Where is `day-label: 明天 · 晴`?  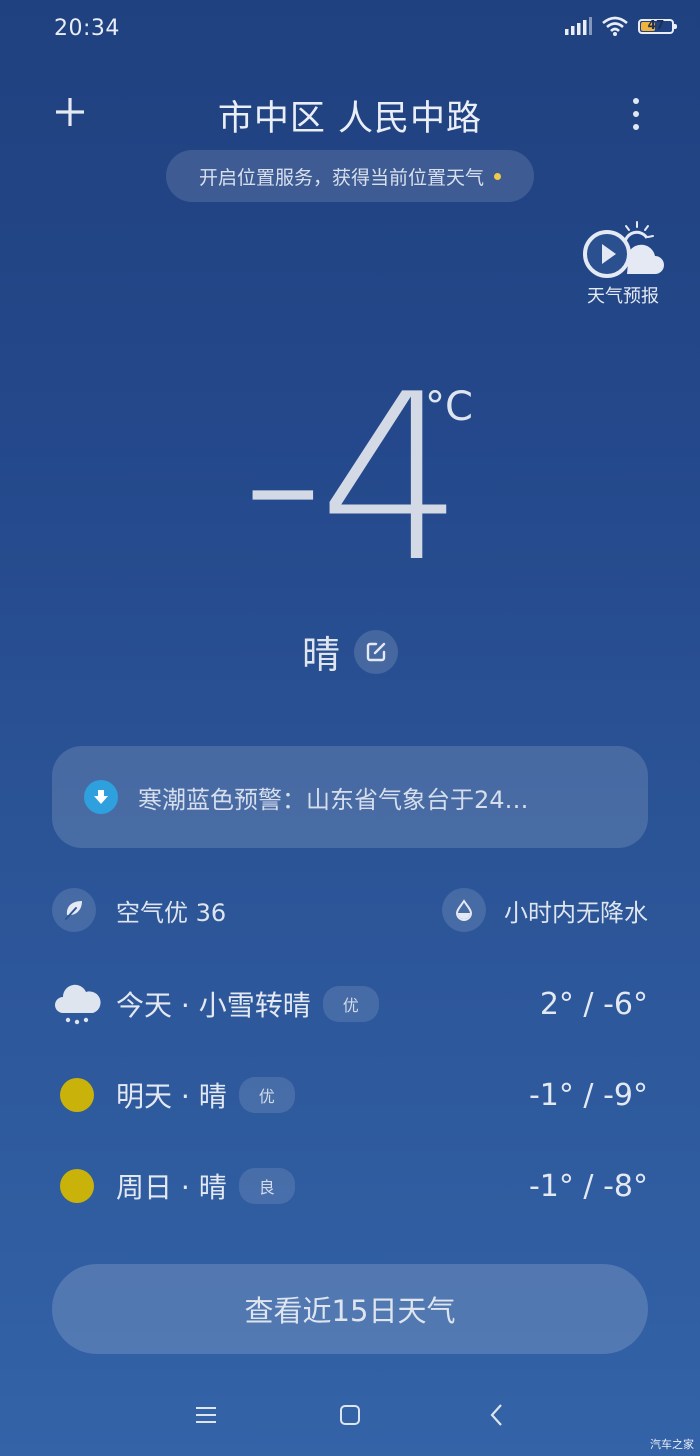
day-label: 明天 · 晴 is located at coordinates (171, 1096).